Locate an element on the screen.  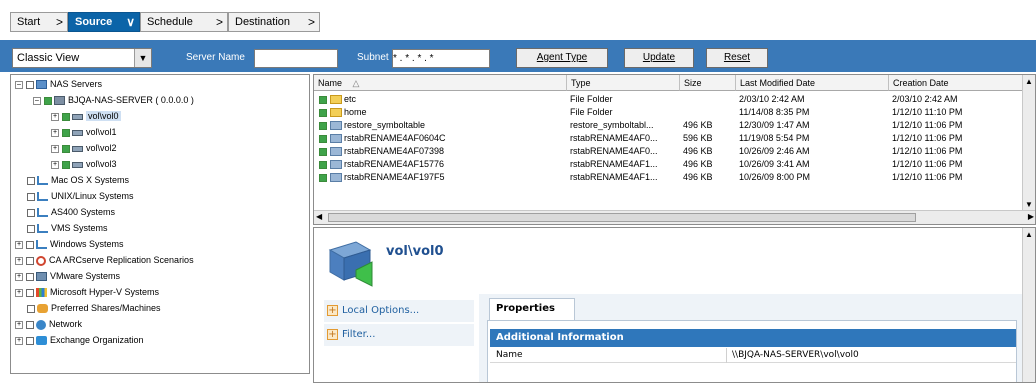
tree-node-unix-linux: UNIX/Linux Systems is located at coordinates (80, 196).